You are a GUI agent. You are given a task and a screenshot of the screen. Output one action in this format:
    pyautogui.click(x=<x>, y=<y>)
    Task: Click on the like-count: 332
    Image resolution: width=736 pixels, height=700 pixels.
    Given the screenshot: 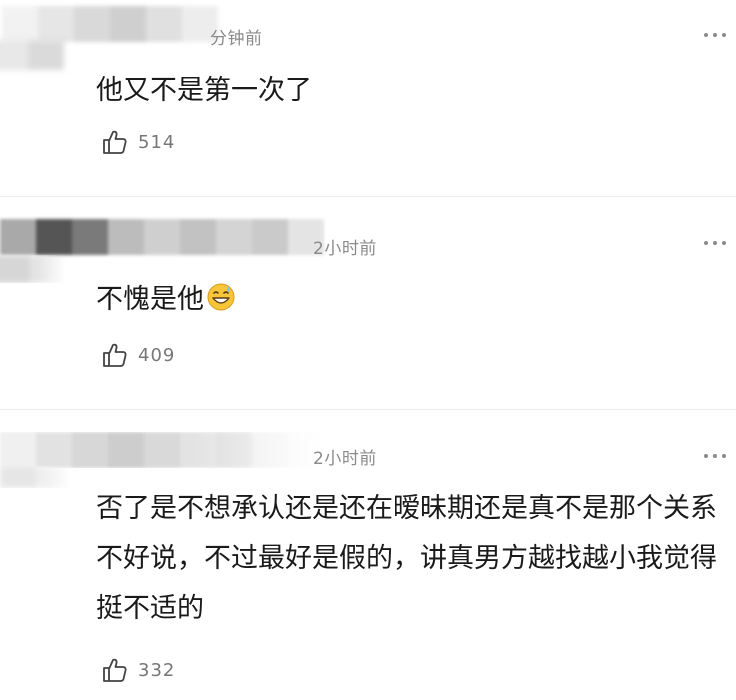 What is the action you would take?
    pyautogui.click(x=157, y=670)
    